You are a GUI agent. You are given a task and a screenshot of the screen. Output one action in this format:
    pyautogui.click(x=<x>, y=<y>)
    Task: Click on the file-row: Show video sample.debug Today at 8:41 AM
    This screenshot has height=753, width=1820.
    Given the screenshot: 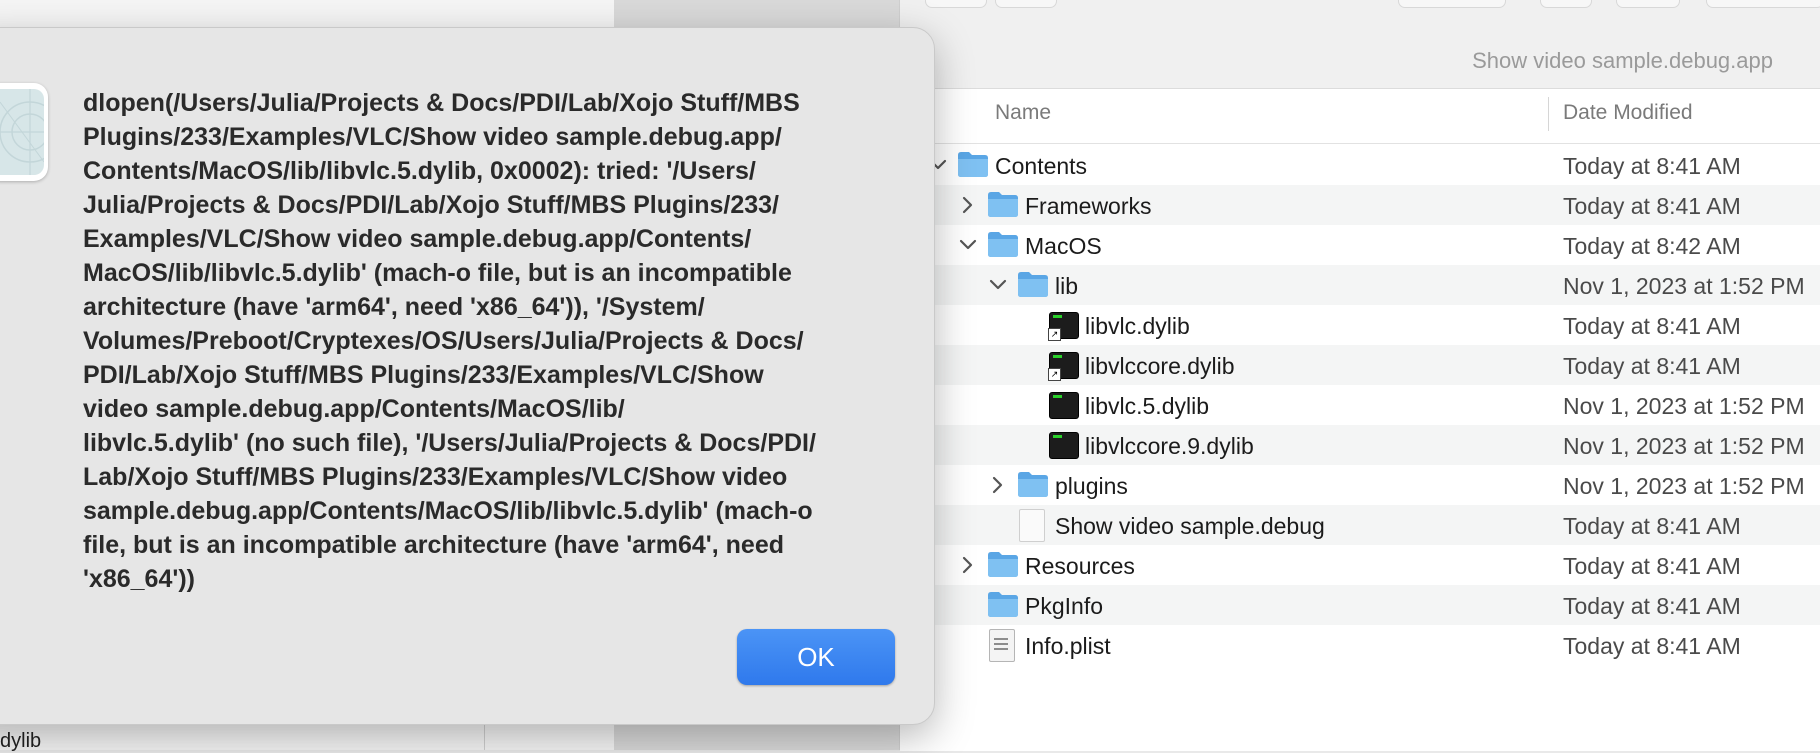 What is the action you would take?
    pyautogui.click(x=1360, y=525)
    